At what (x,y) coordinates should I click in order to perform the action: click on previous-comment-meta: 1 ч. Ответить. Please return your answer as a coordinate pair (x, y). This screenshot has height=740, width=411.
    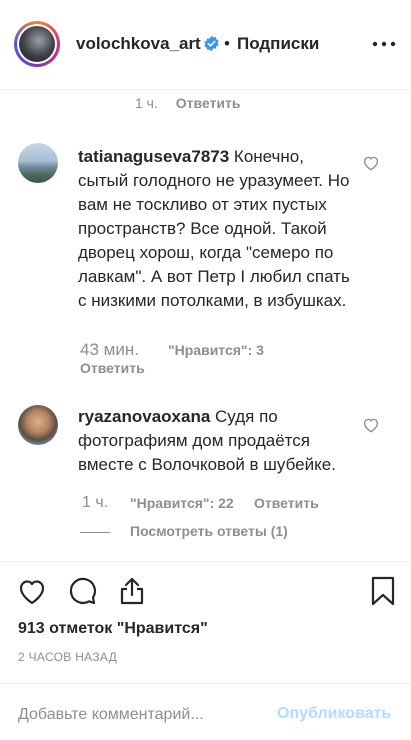
    Looking at the image, I should click on (187, 103).